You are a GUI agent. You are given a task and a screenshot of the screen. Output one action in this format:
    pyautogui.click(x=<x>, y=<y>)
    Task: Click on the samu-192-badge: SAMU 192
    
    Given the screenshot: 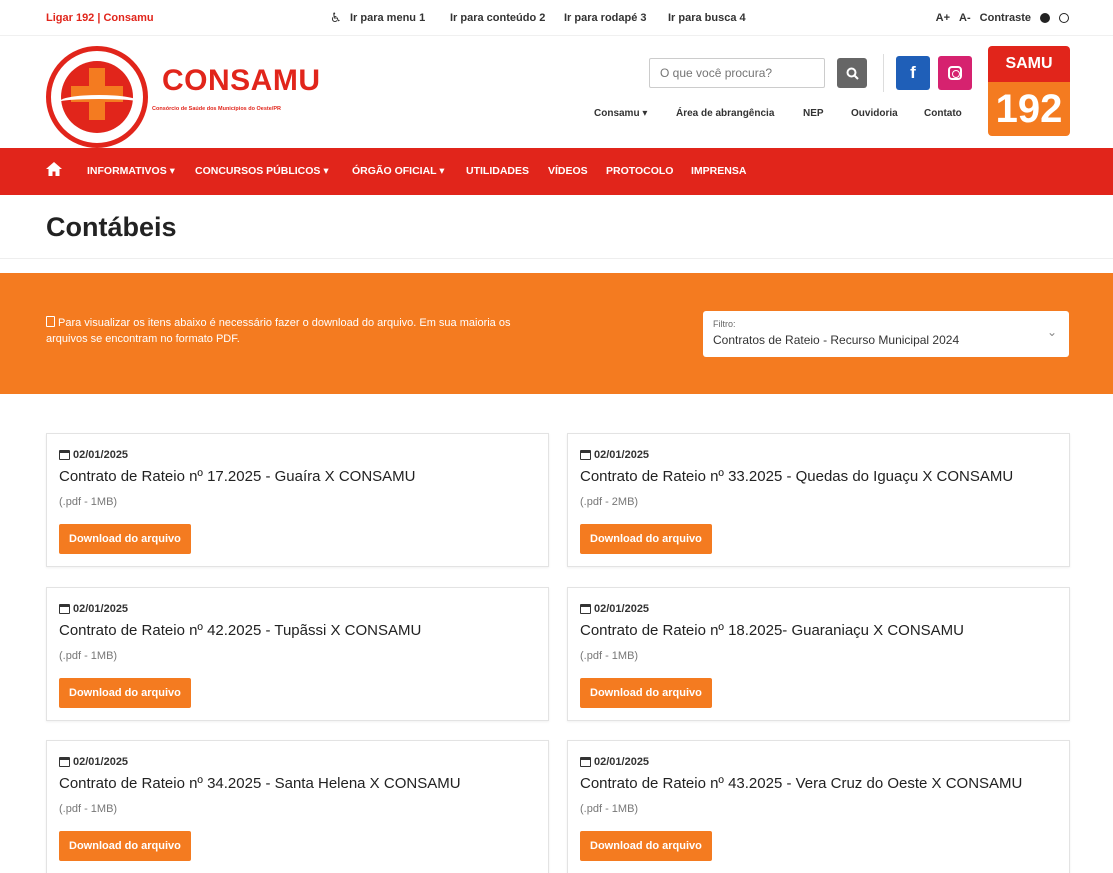 What is the action you would take?
    pyautogui.click(x=1029, y=91)
    